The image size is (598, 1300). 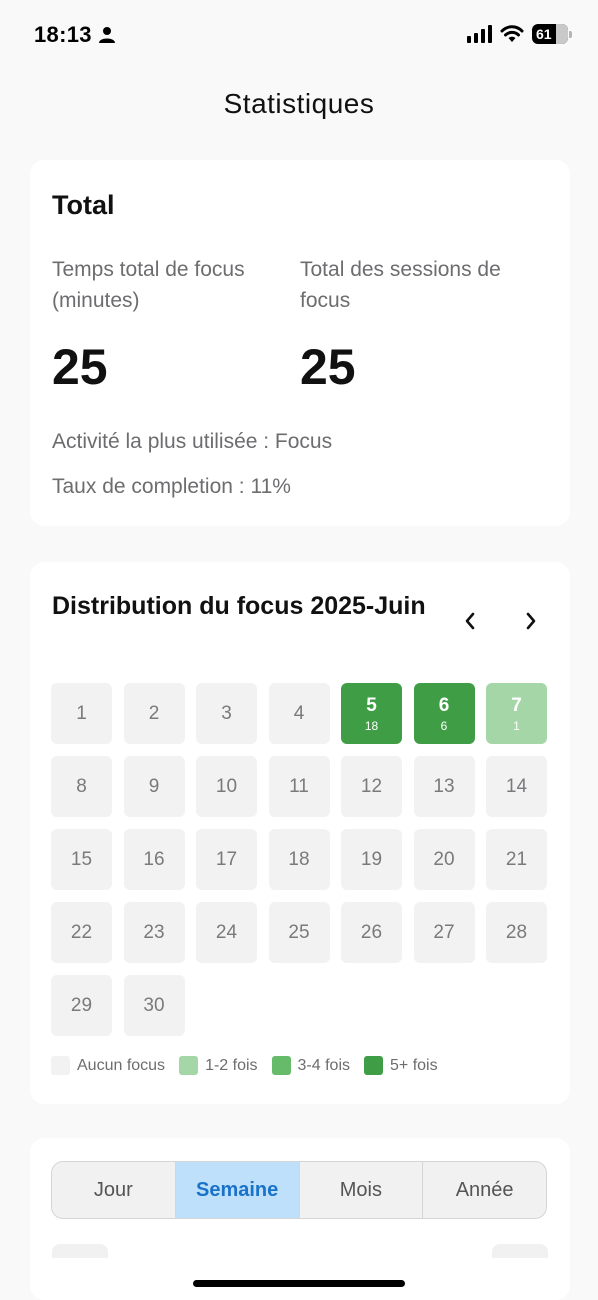 I want to click on day-number: 18, so click(x=299, y=859).